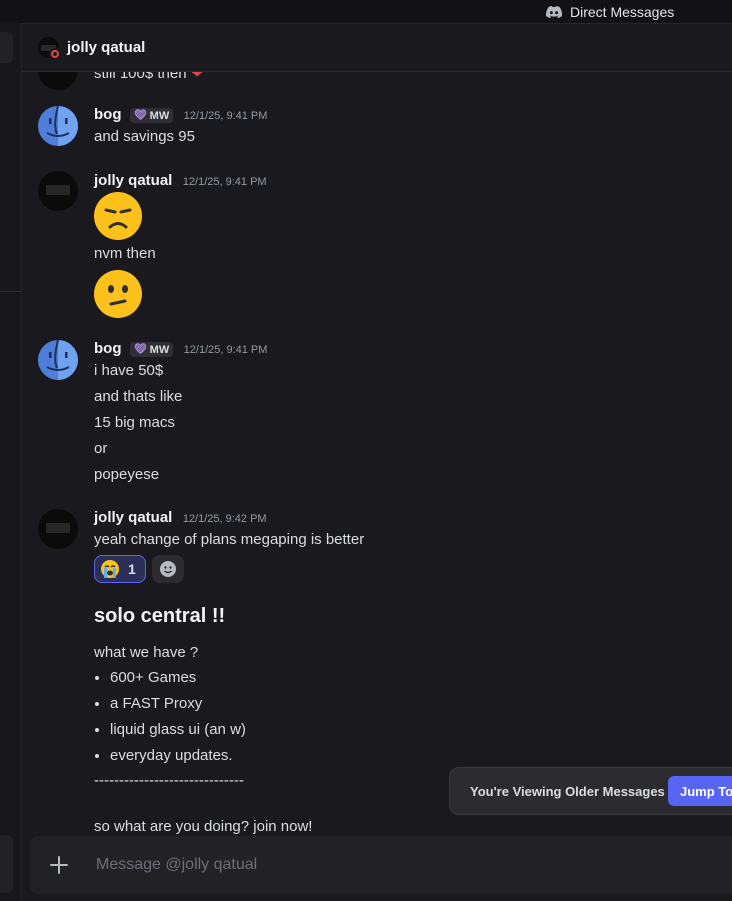 Image resolution: width=732 pixels, height=901 pixels. Describe the element at coordinates (132, 569) in the screenshot. I see `reaction-count: 1` at that location.